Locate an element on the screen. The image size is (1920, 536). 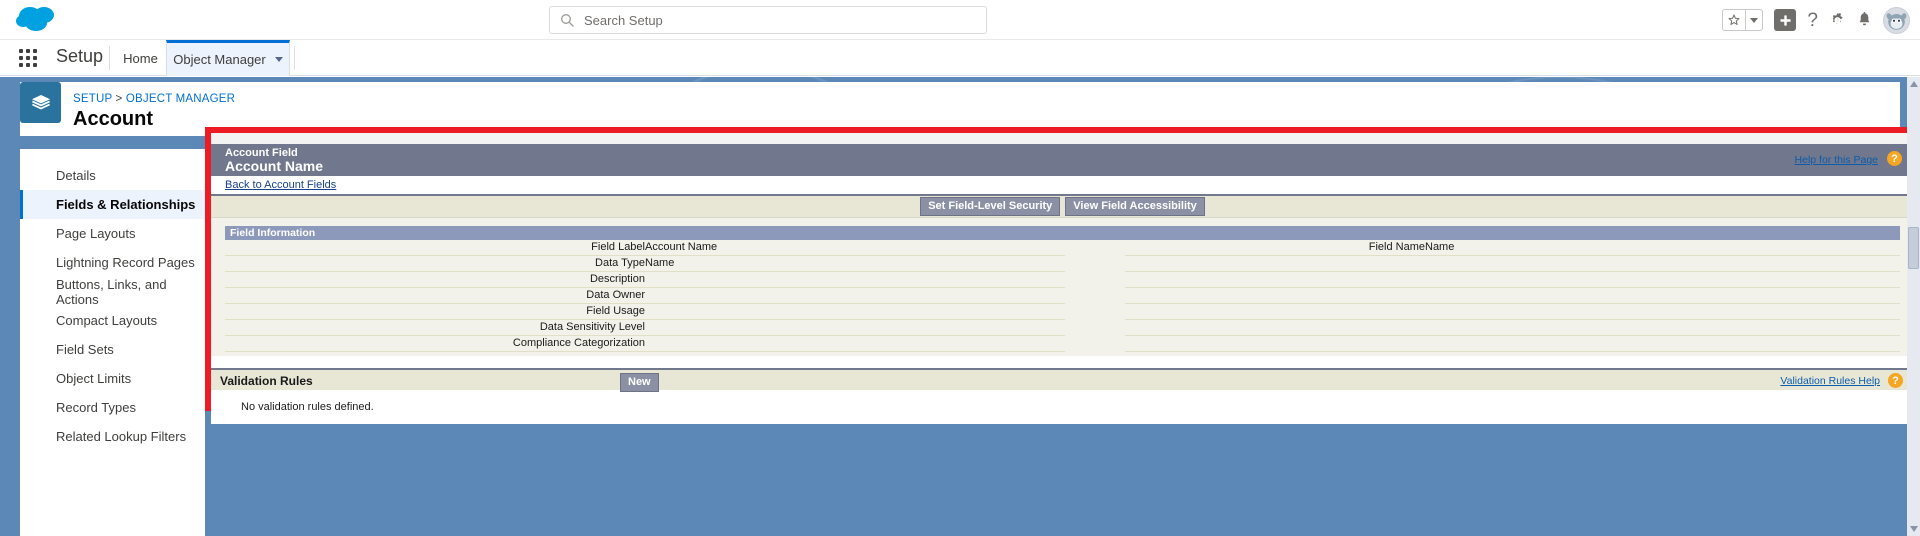
table-row: Compliance Categorization is located at coordinates (1062, 343).